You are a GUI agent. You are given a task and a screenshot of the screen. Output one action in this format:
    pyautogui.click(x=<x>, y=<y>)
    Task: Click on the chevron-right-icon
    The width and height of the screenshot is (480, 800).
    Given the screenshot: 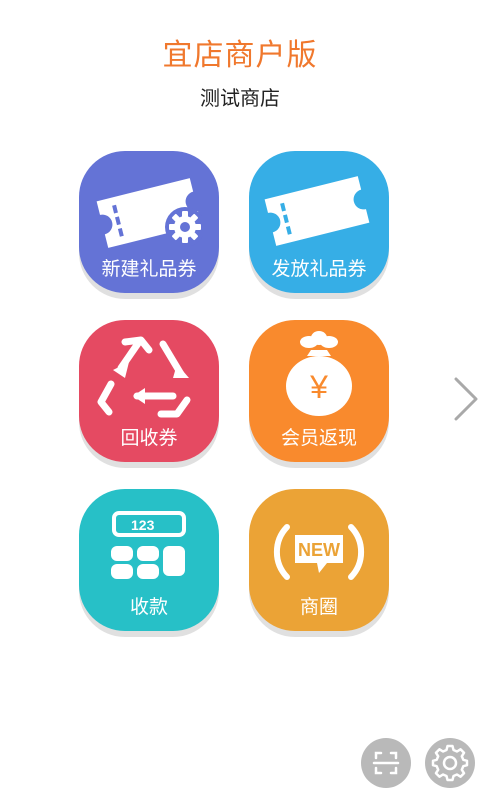 What is the action you would take?
    pyautogui.click(x=466, y=399)
    